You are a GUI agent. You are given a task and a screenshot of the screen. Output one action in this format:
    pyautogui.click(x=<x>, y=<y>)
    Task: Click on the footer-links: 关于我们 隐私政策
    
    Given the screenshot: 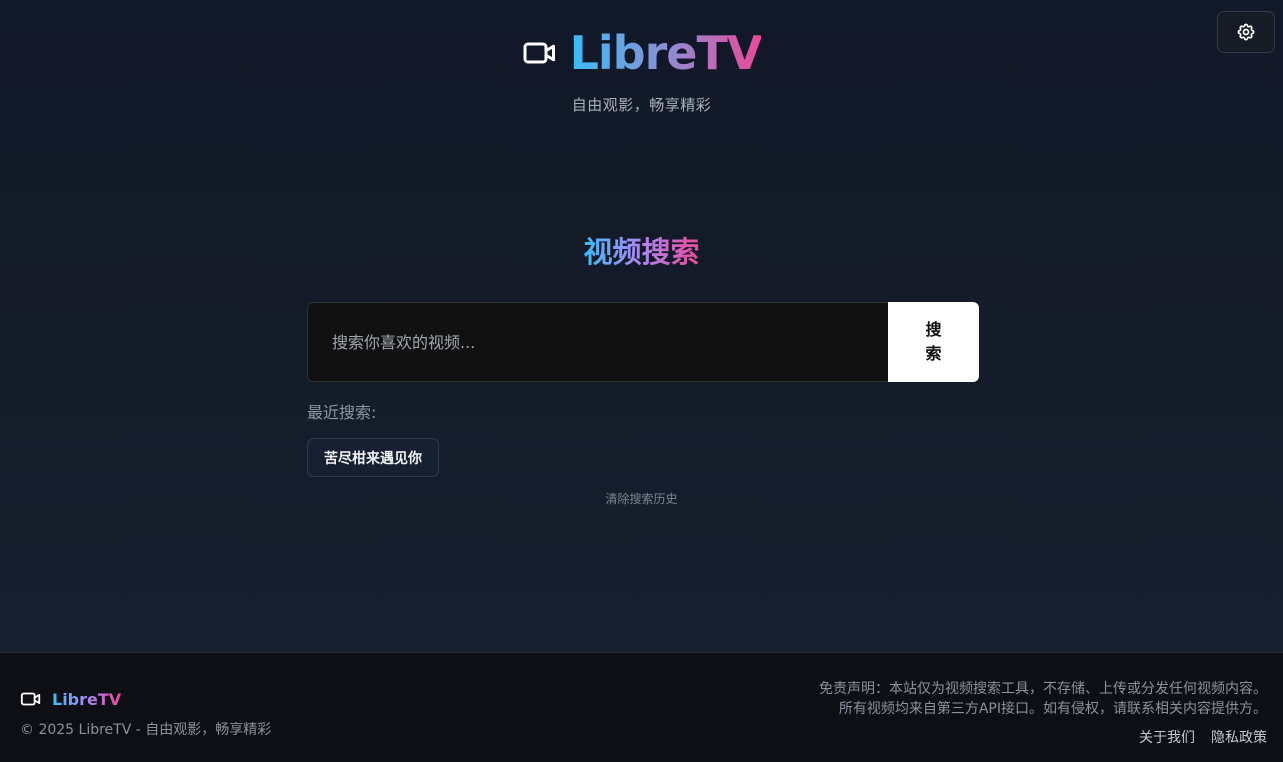 What is the action you would take?
    pyautogui.click(x=1203, y=737)
    